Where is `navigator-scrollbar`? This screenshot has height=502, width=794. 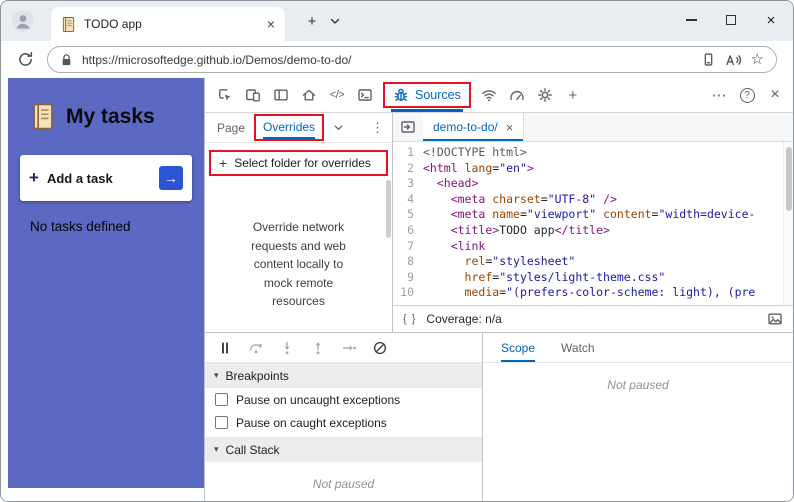 navigator-scrollbar is located at coordinates (388, 238).